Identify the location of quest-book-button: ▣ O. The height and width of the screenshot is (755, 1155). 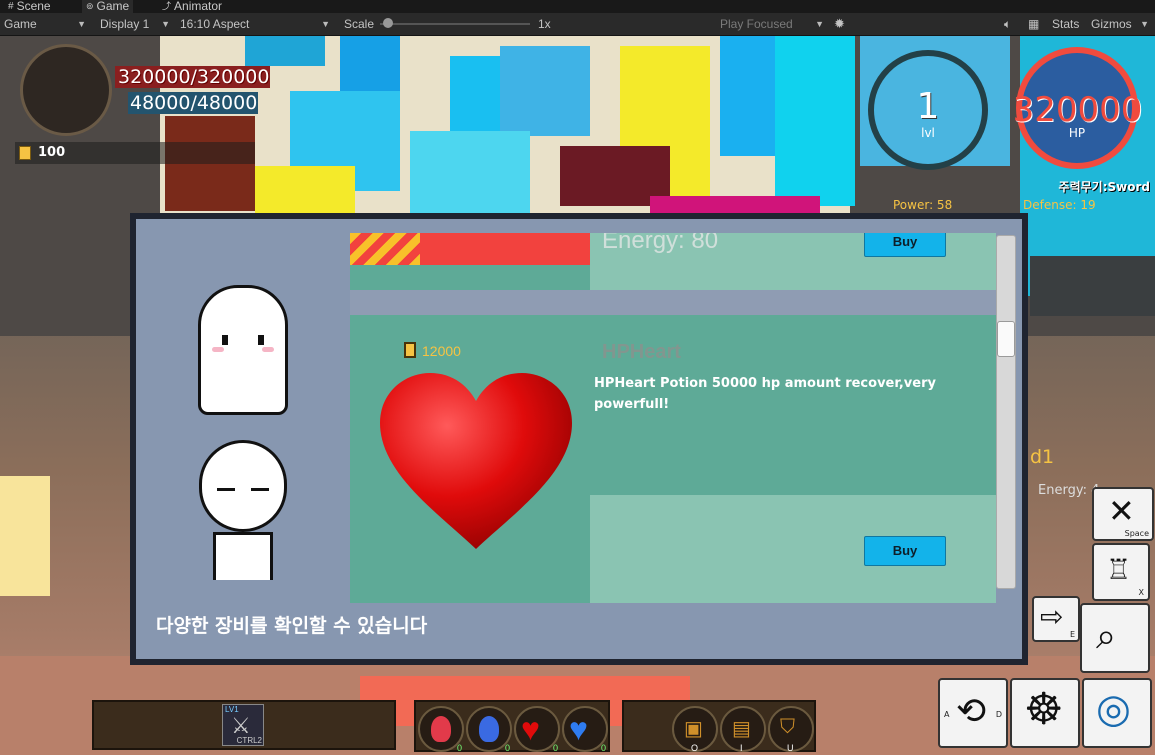
(695, 729).